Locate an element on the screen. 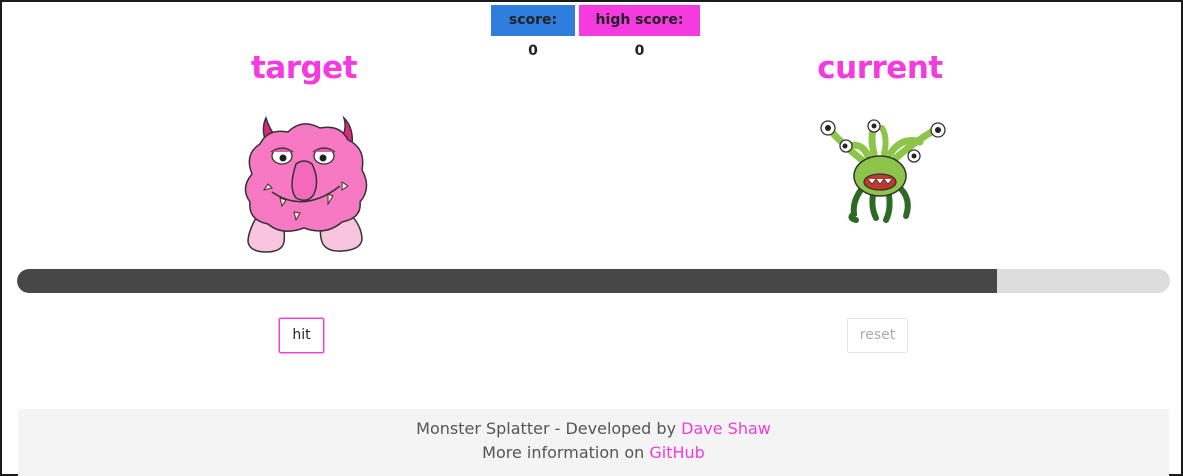 This screenshot has width=1183, height=476. footer-info-text: More information on is located at coordinates (566, 452).